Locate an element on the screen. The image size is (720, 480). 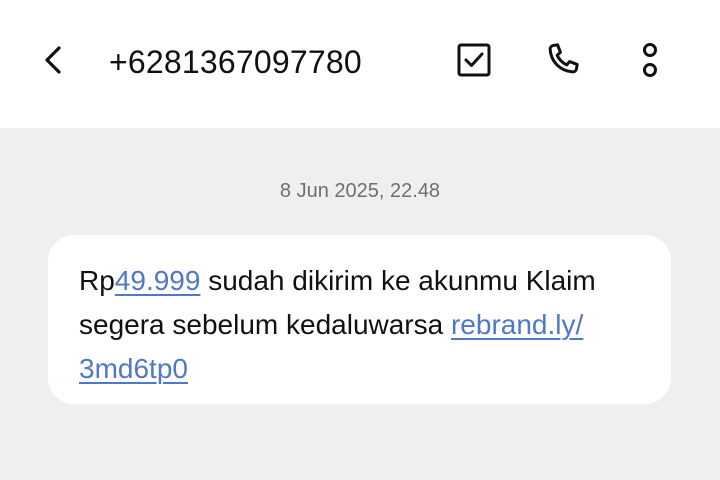
select-messages-button is located at coordinates (474, 62).